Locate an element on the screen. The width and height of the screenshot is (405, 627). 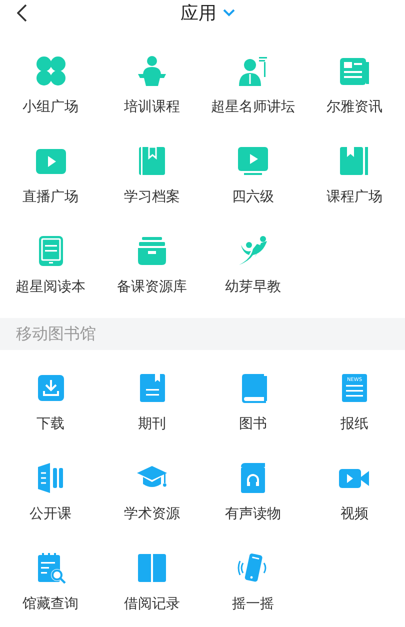
app-tile: 借阅记录 is located at coordinates (151, 583).